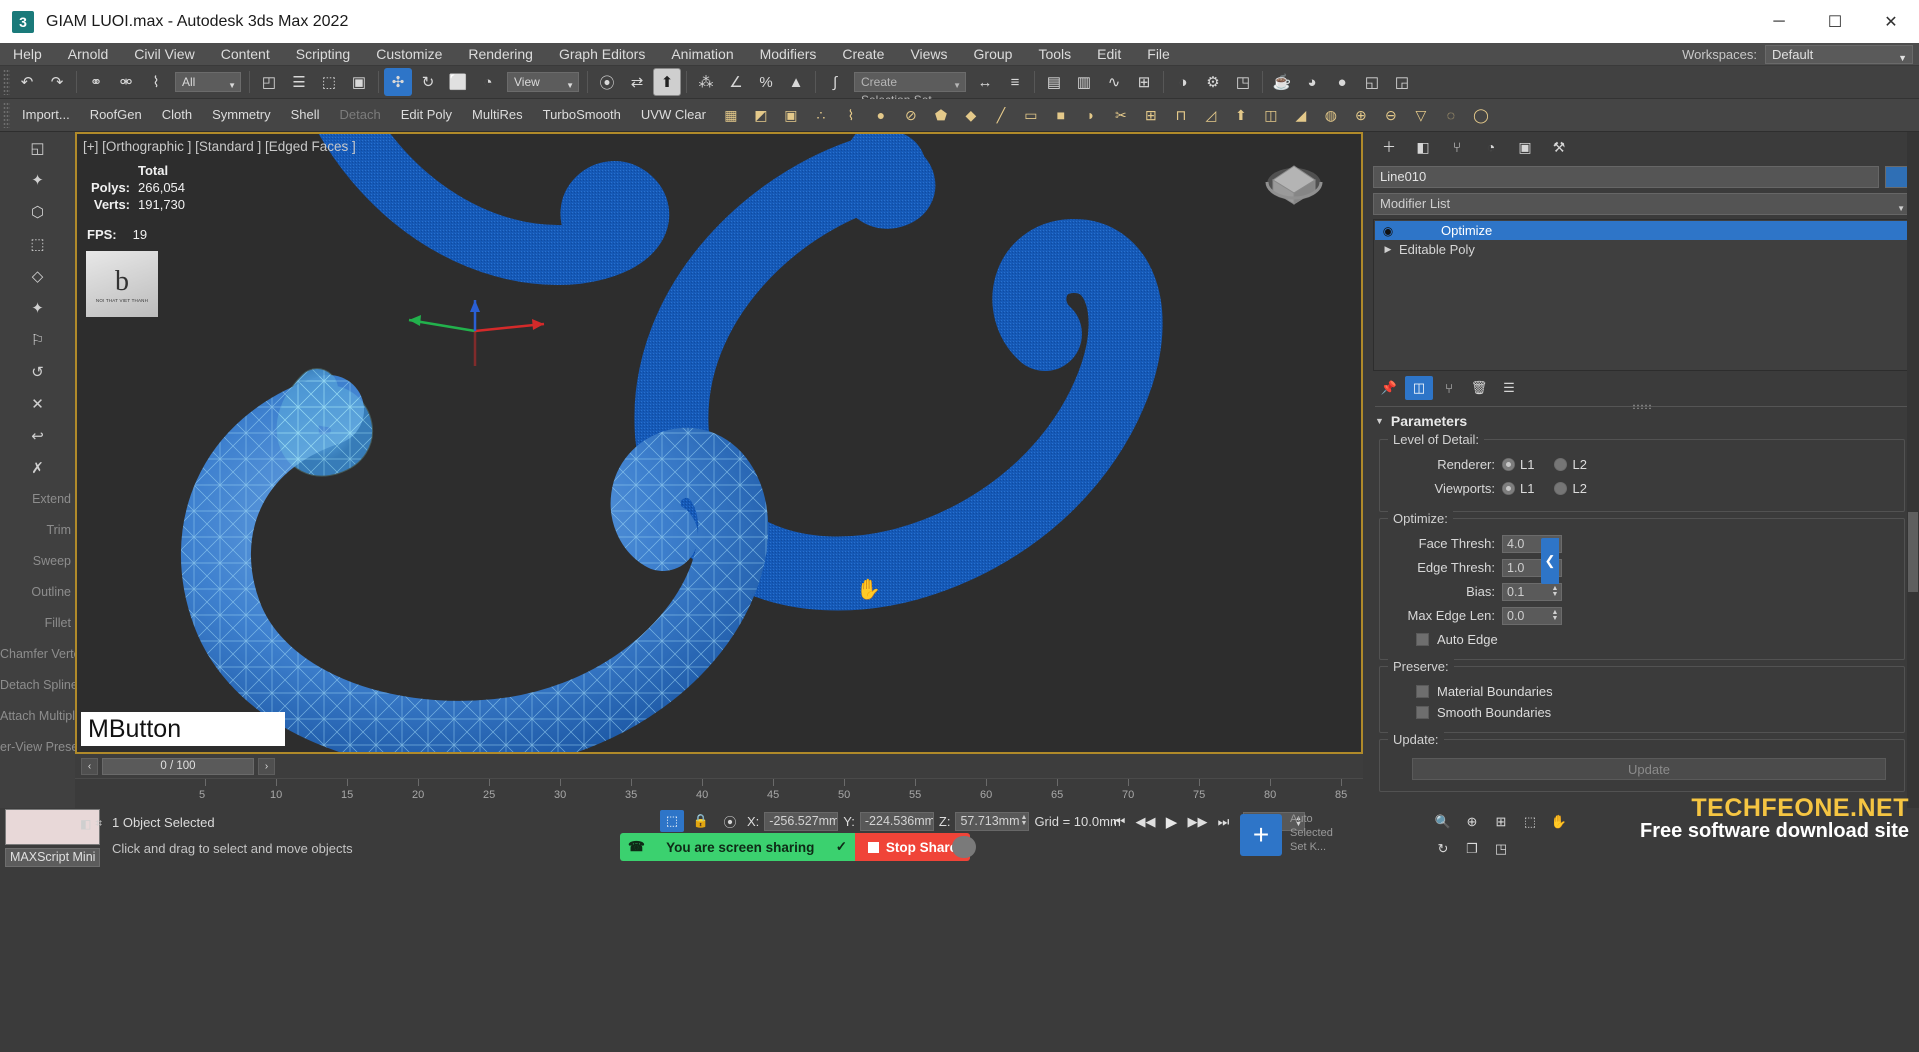 This screenshot has width=1919, height=1052. What do you see at coordinates (801, 821) in the screenshot?
I see `x-coordinate-field: -256.527mm ▲▼` at bounding box center [801, 821].